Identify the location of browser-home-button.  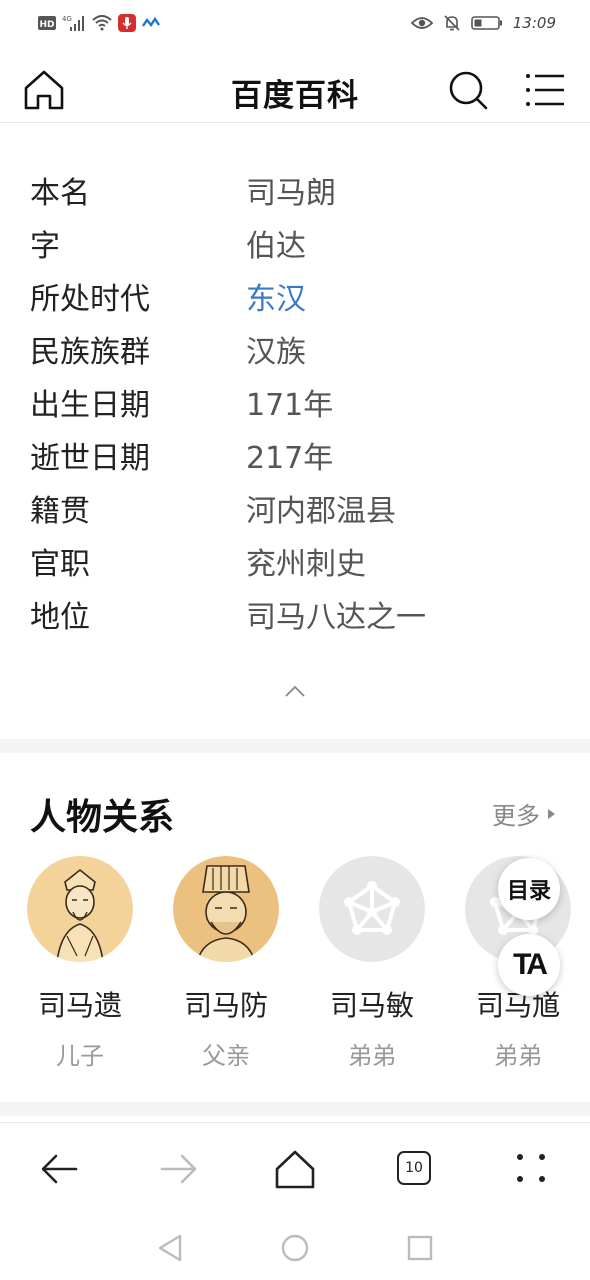
(295, 1169).